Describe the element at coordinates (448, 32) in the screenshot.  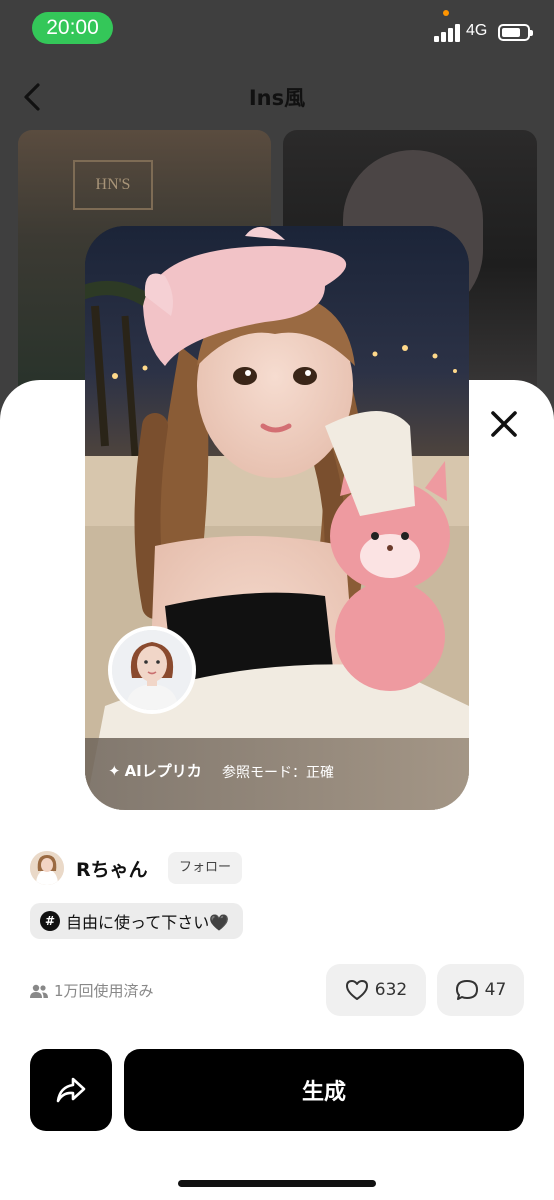
I see `signal-icon` at that location.